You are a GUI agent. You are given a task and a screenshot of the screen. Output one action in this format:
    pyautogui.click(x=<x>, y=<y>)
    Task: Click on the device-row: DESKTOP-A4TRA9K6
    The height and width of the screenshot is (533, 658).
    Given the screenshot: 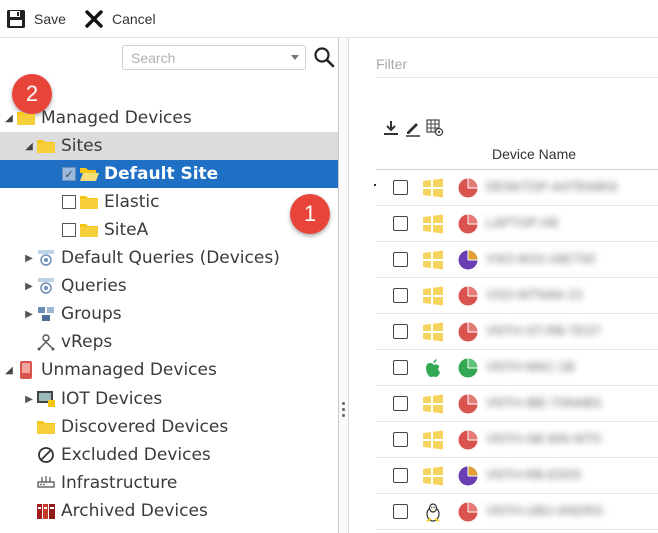 What is the action you would take?
    pyautogui.click(x=516, y=188)
    